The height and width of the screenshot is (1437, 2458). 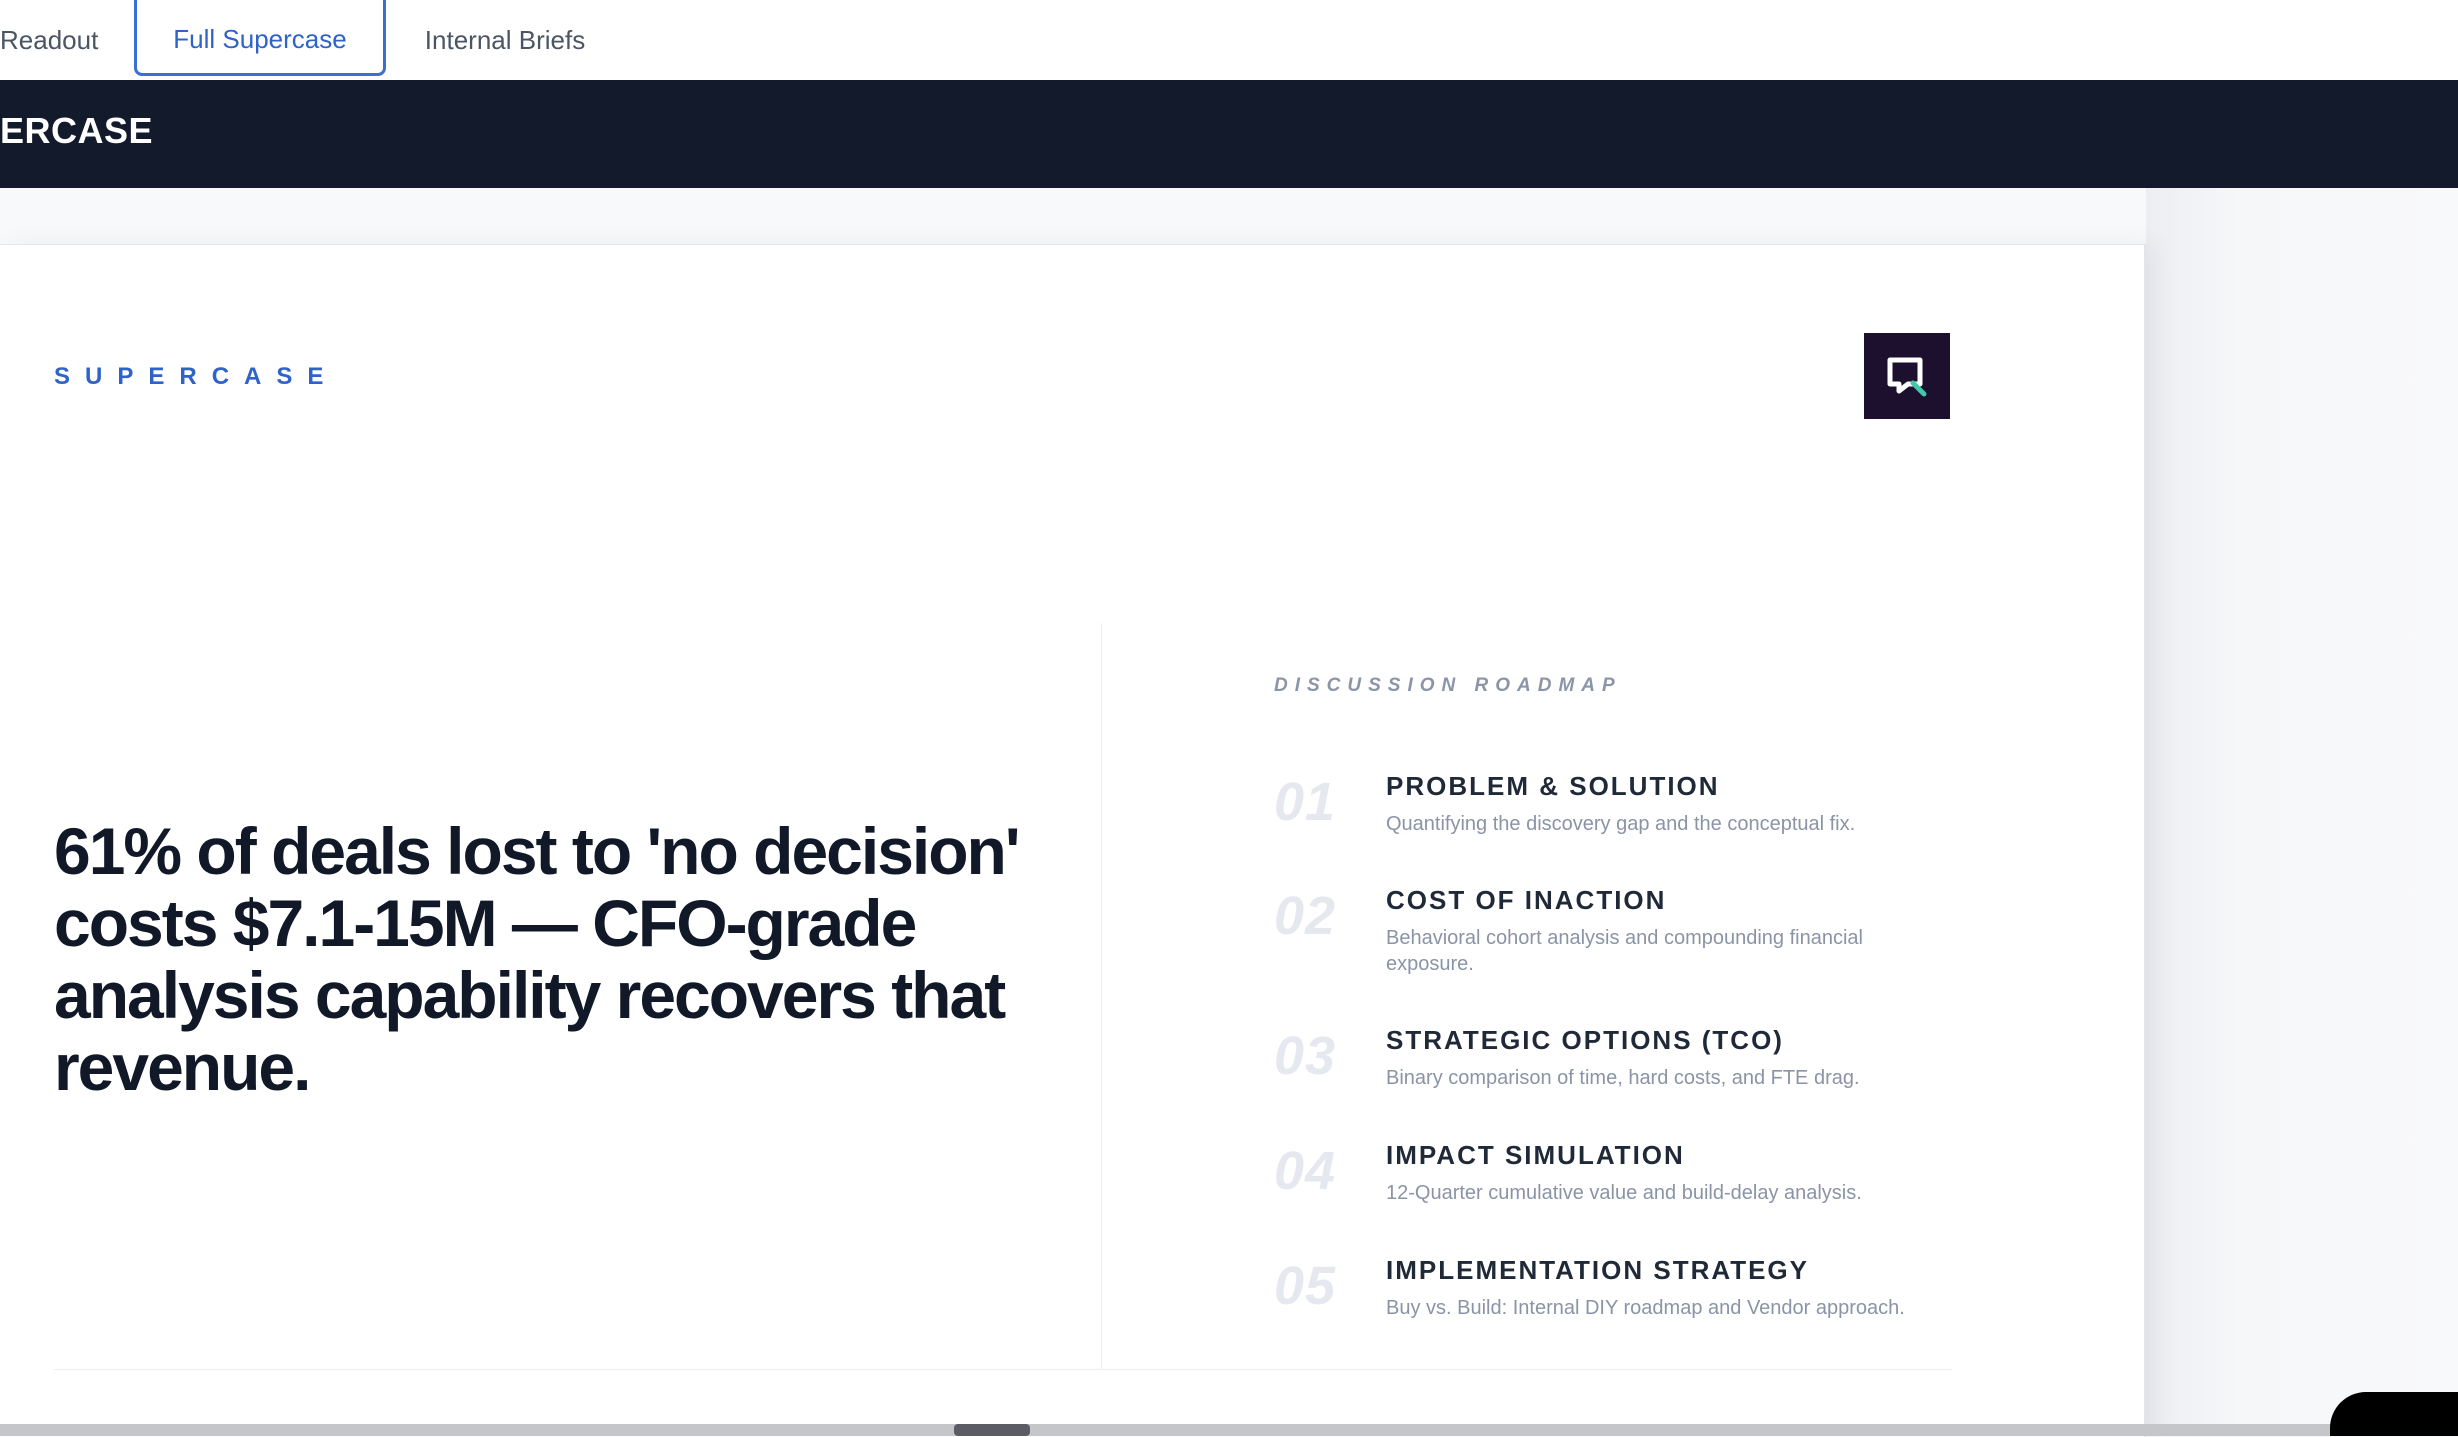 I want to click on roadmap-title: PROBLEM & SOLUTION, so click(x=1553, y=786).